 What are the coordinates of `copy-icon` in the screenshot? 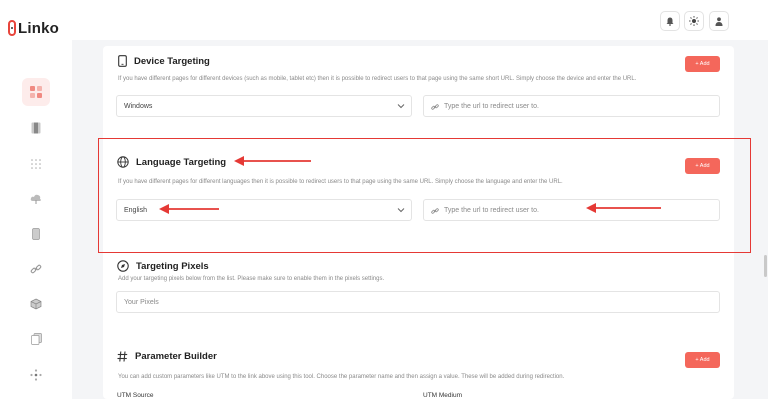 It's located at (36, 339).